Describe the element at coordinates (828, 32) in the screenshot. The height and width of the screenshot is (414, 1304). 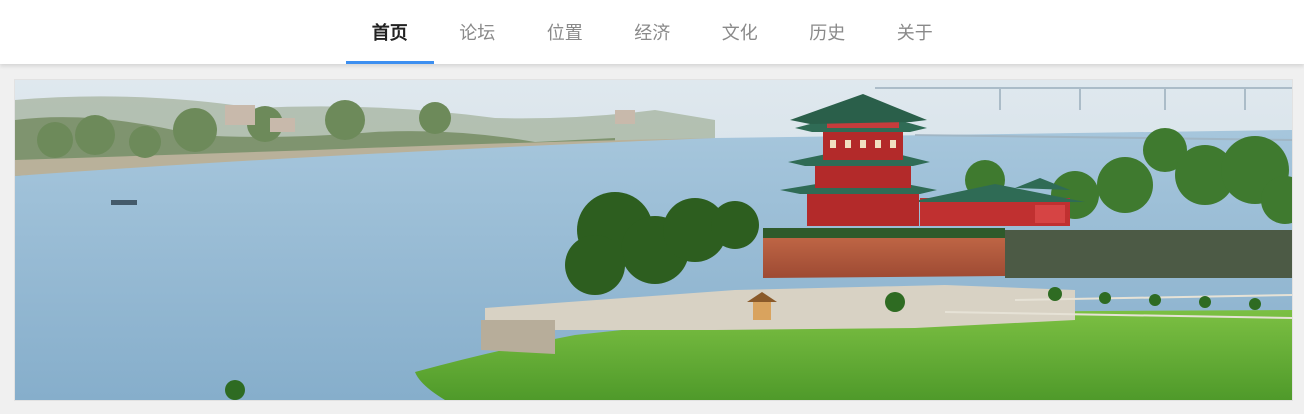
I see `nav-item-history: 历史` at that location.